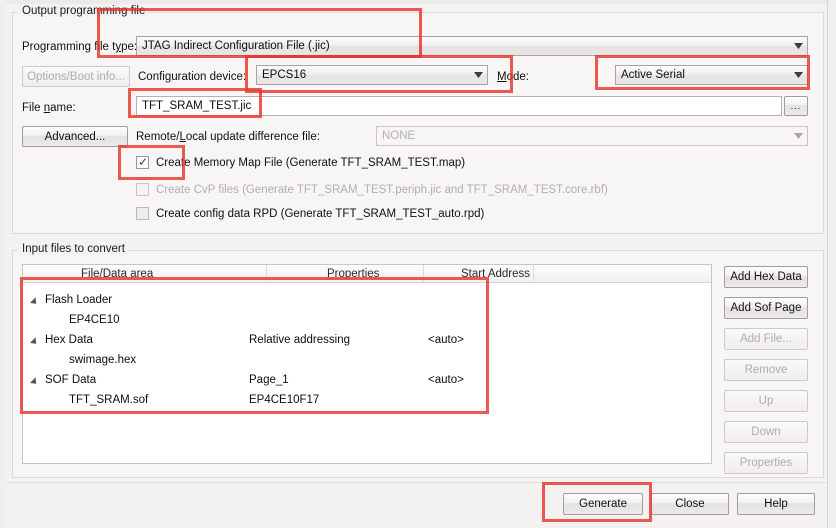  Describe the element at coordinates (353, 274) in the screenshot. I see `column-header-properties: Properties` at that location.